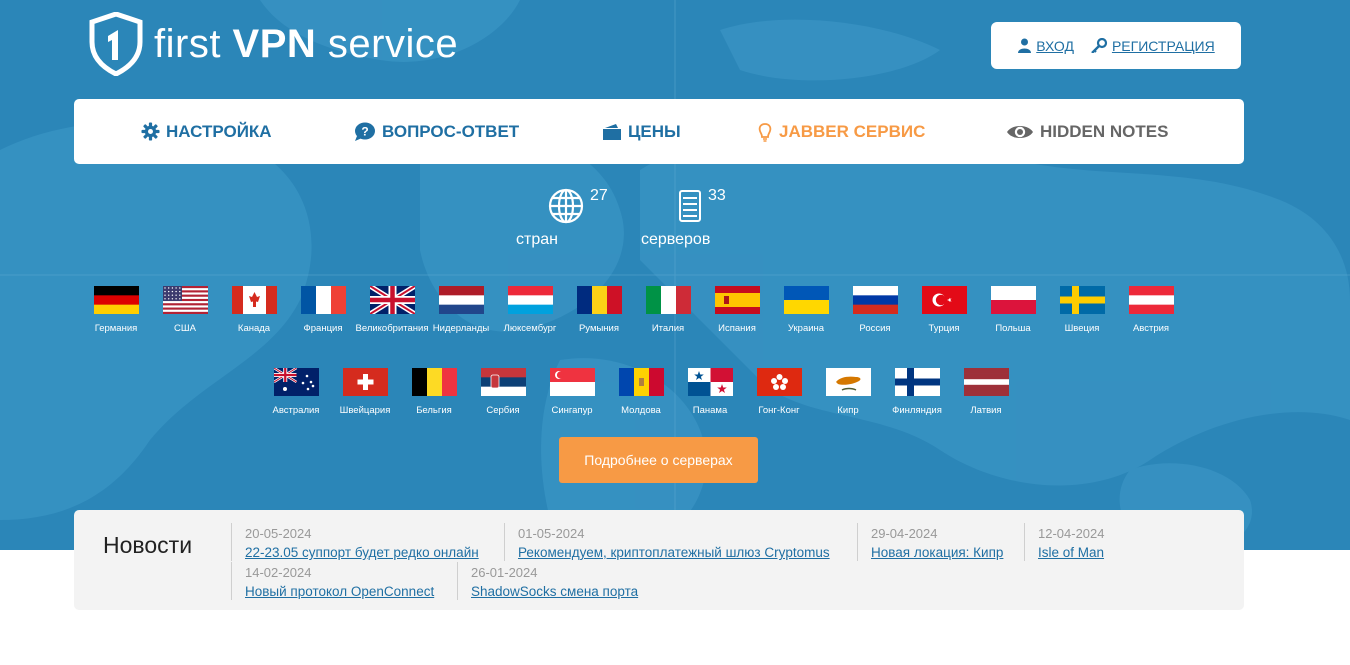 This screenshot has width=1350, height=665. I want to click on flag-country-label: Румыния, so click(599, 328).